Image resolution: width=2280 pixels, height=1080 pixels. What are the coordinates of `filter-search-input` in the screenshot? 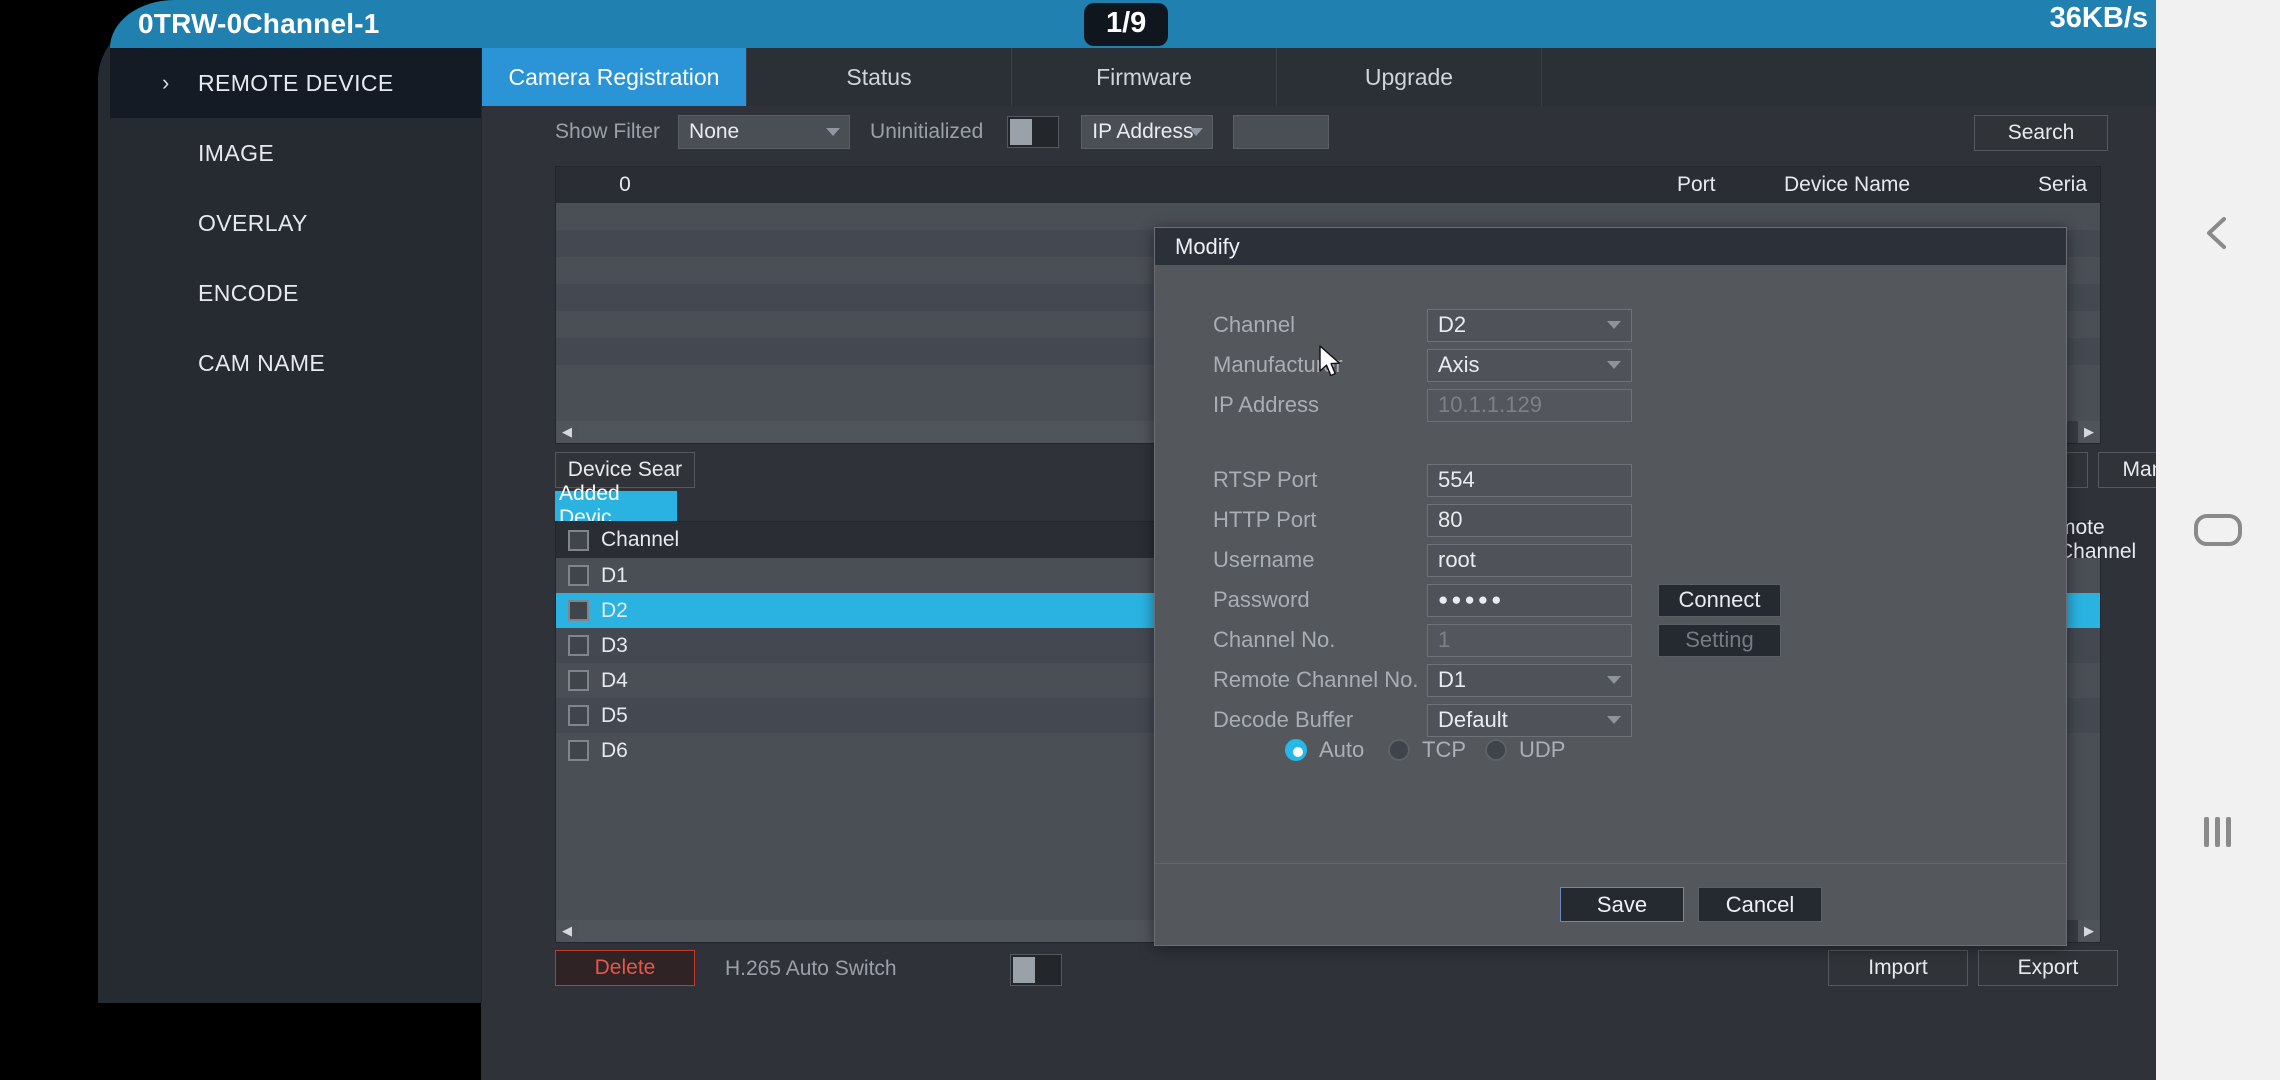 It's located at (1281, 132).